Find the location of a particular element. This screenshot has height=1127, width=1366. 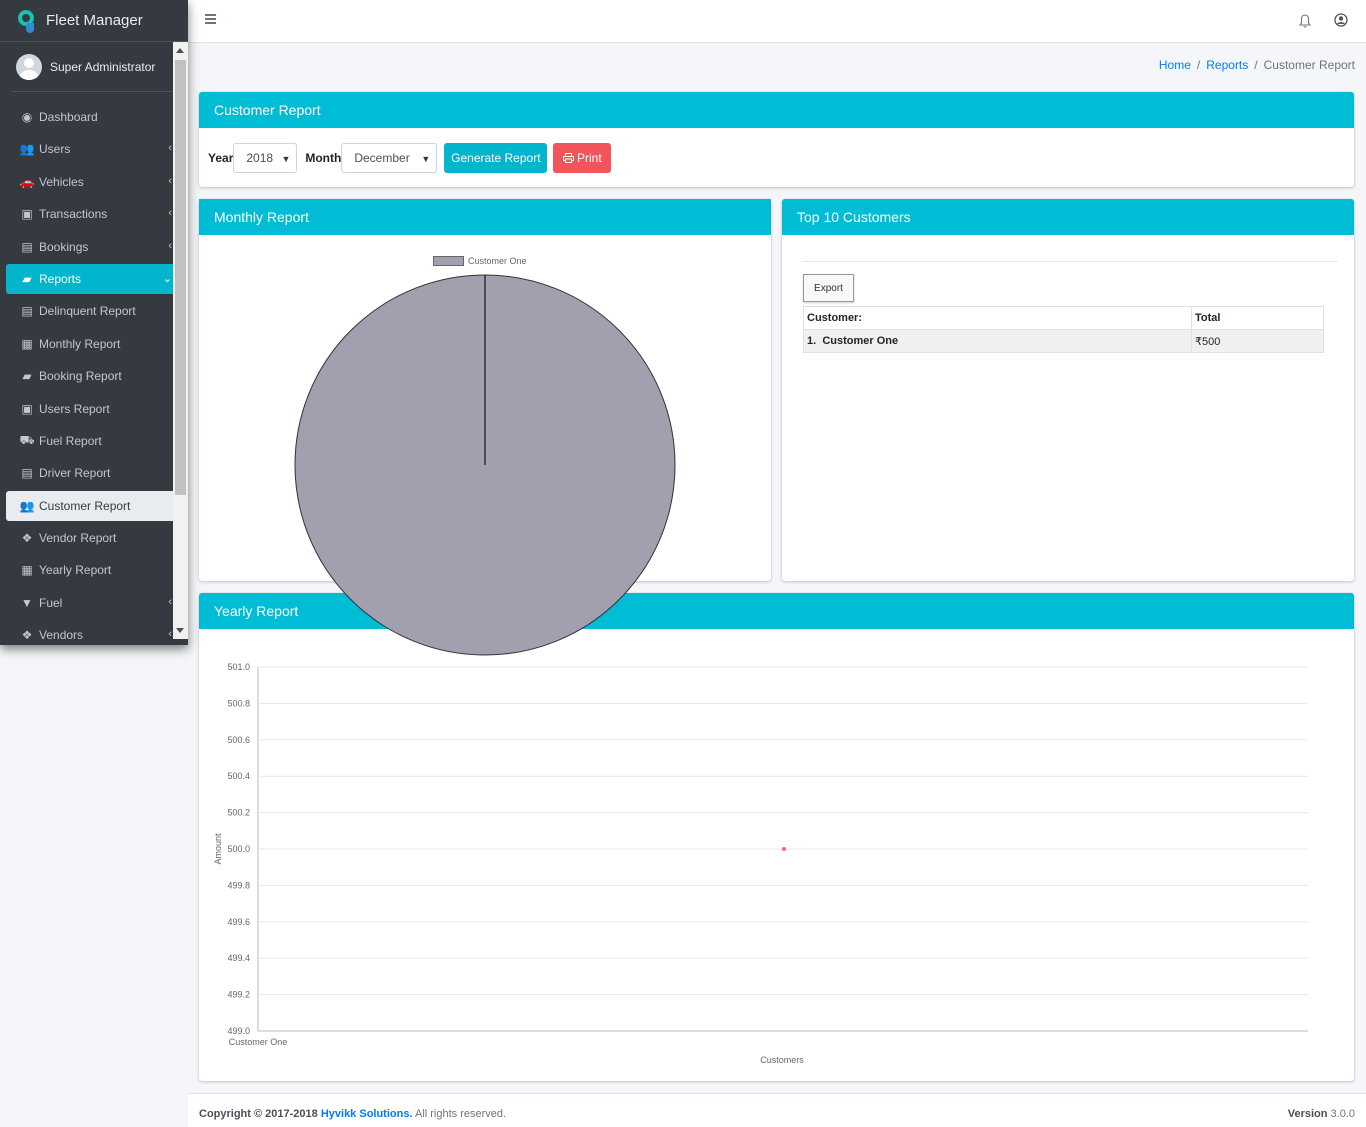

y-tick-label: 500.8 is located at coordinates (238, 703).